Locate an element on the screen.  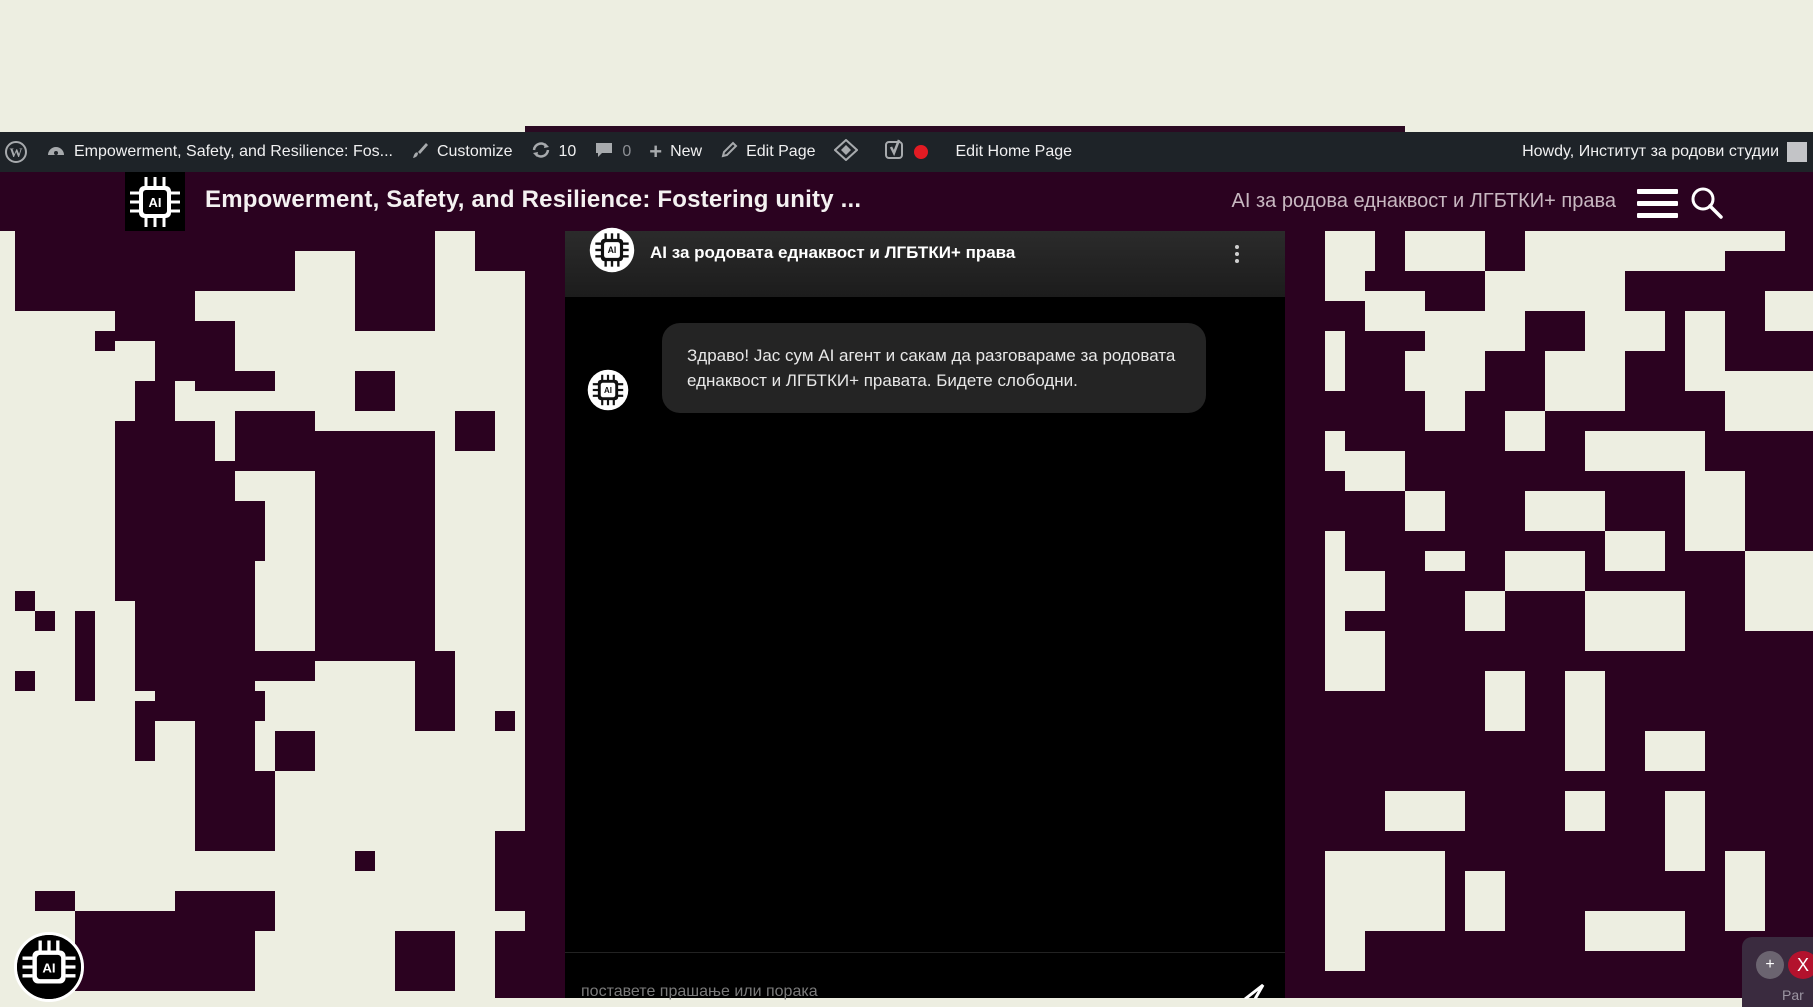
diamond-icon is located at coordinates (845, 152).